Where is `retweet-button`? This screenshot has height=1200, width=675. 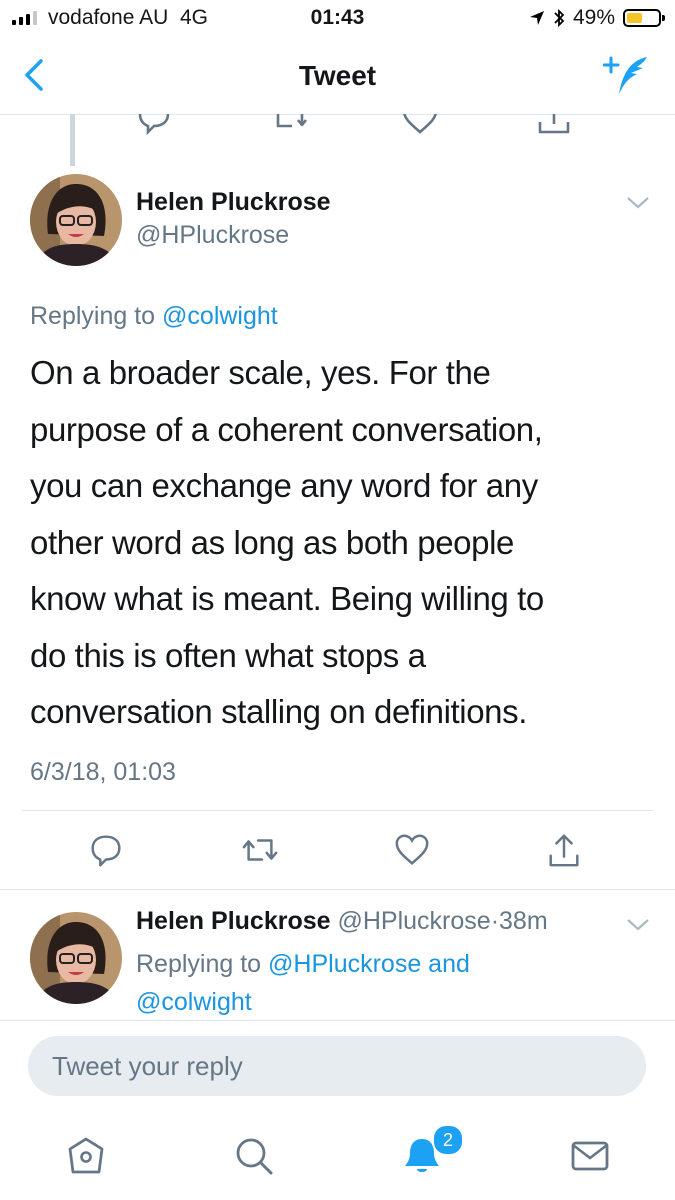 retweet-button is located at coordinates (260, 850).